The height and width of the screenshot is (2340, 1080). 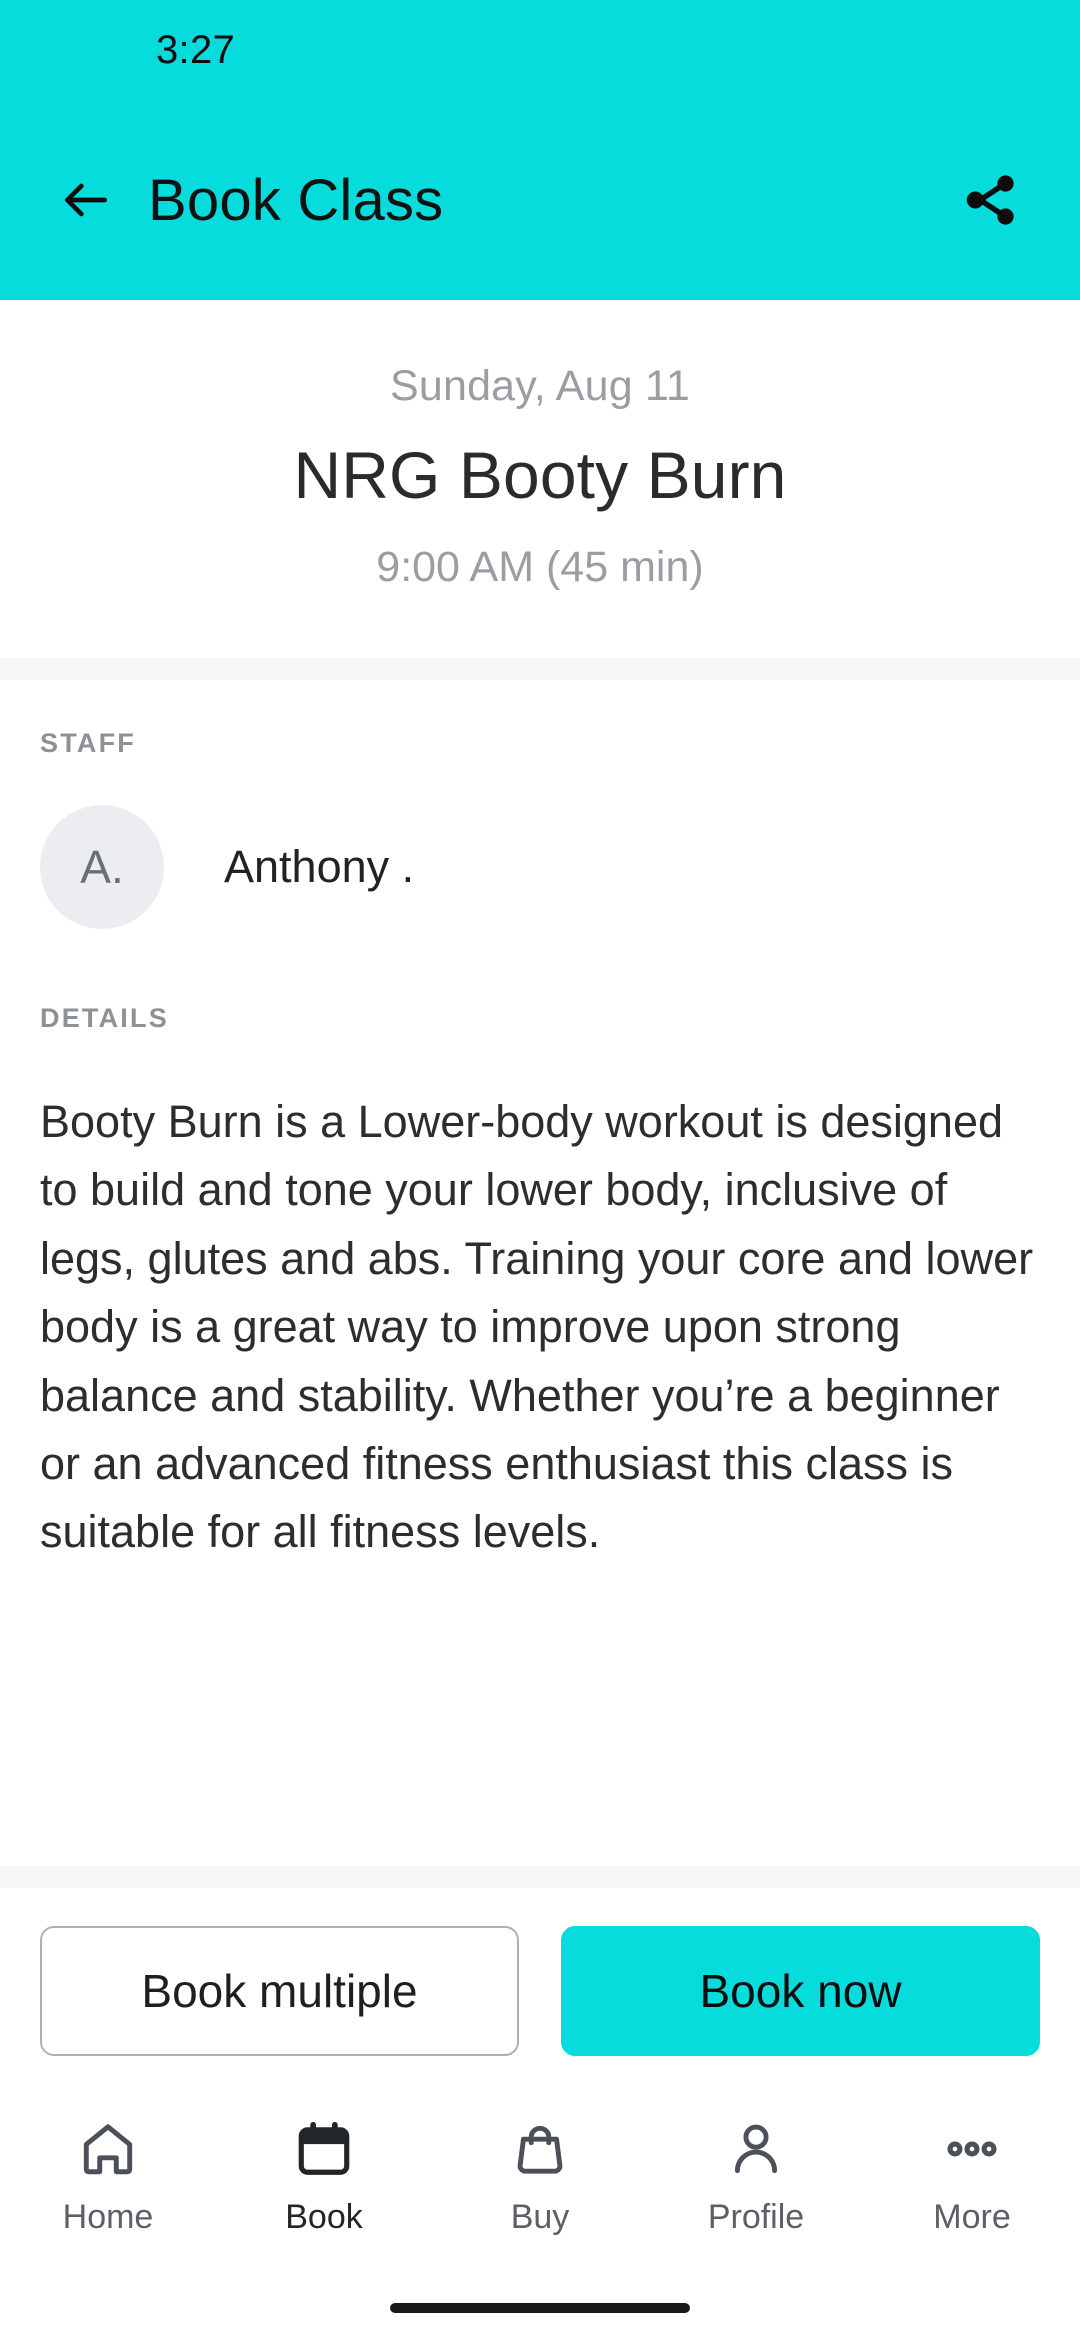 What do you see at coordinates (972, 2217) in the screenshot?
I see `nav-label-more: More` at bounding box center [972, 2217].